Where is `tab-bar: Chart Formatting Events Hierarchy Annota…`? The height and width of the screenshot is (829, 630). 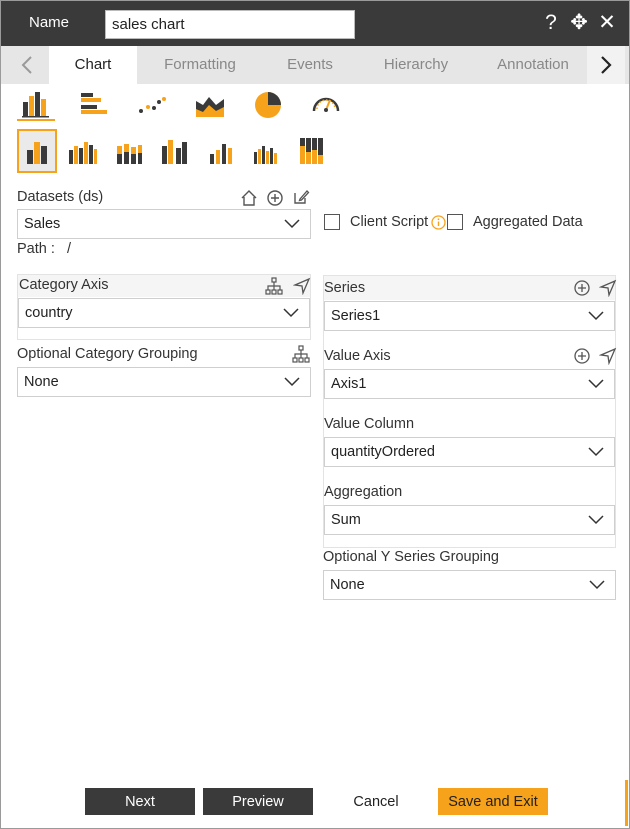
tab-bar: Chart Formatting Events Hierarchy Annota… is located at coordinates (315, 65).